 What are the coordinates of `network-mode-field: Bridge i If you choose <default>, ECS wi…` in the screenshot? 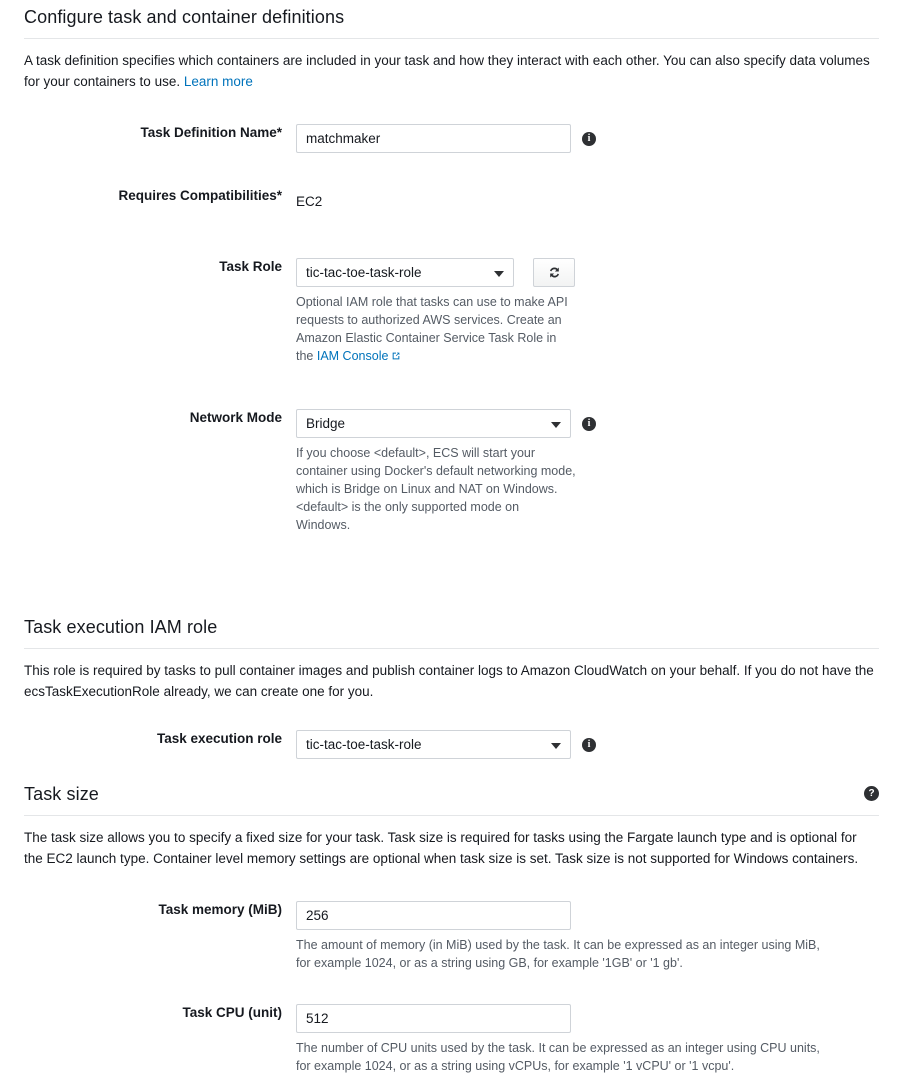 It's located at (587, 471).